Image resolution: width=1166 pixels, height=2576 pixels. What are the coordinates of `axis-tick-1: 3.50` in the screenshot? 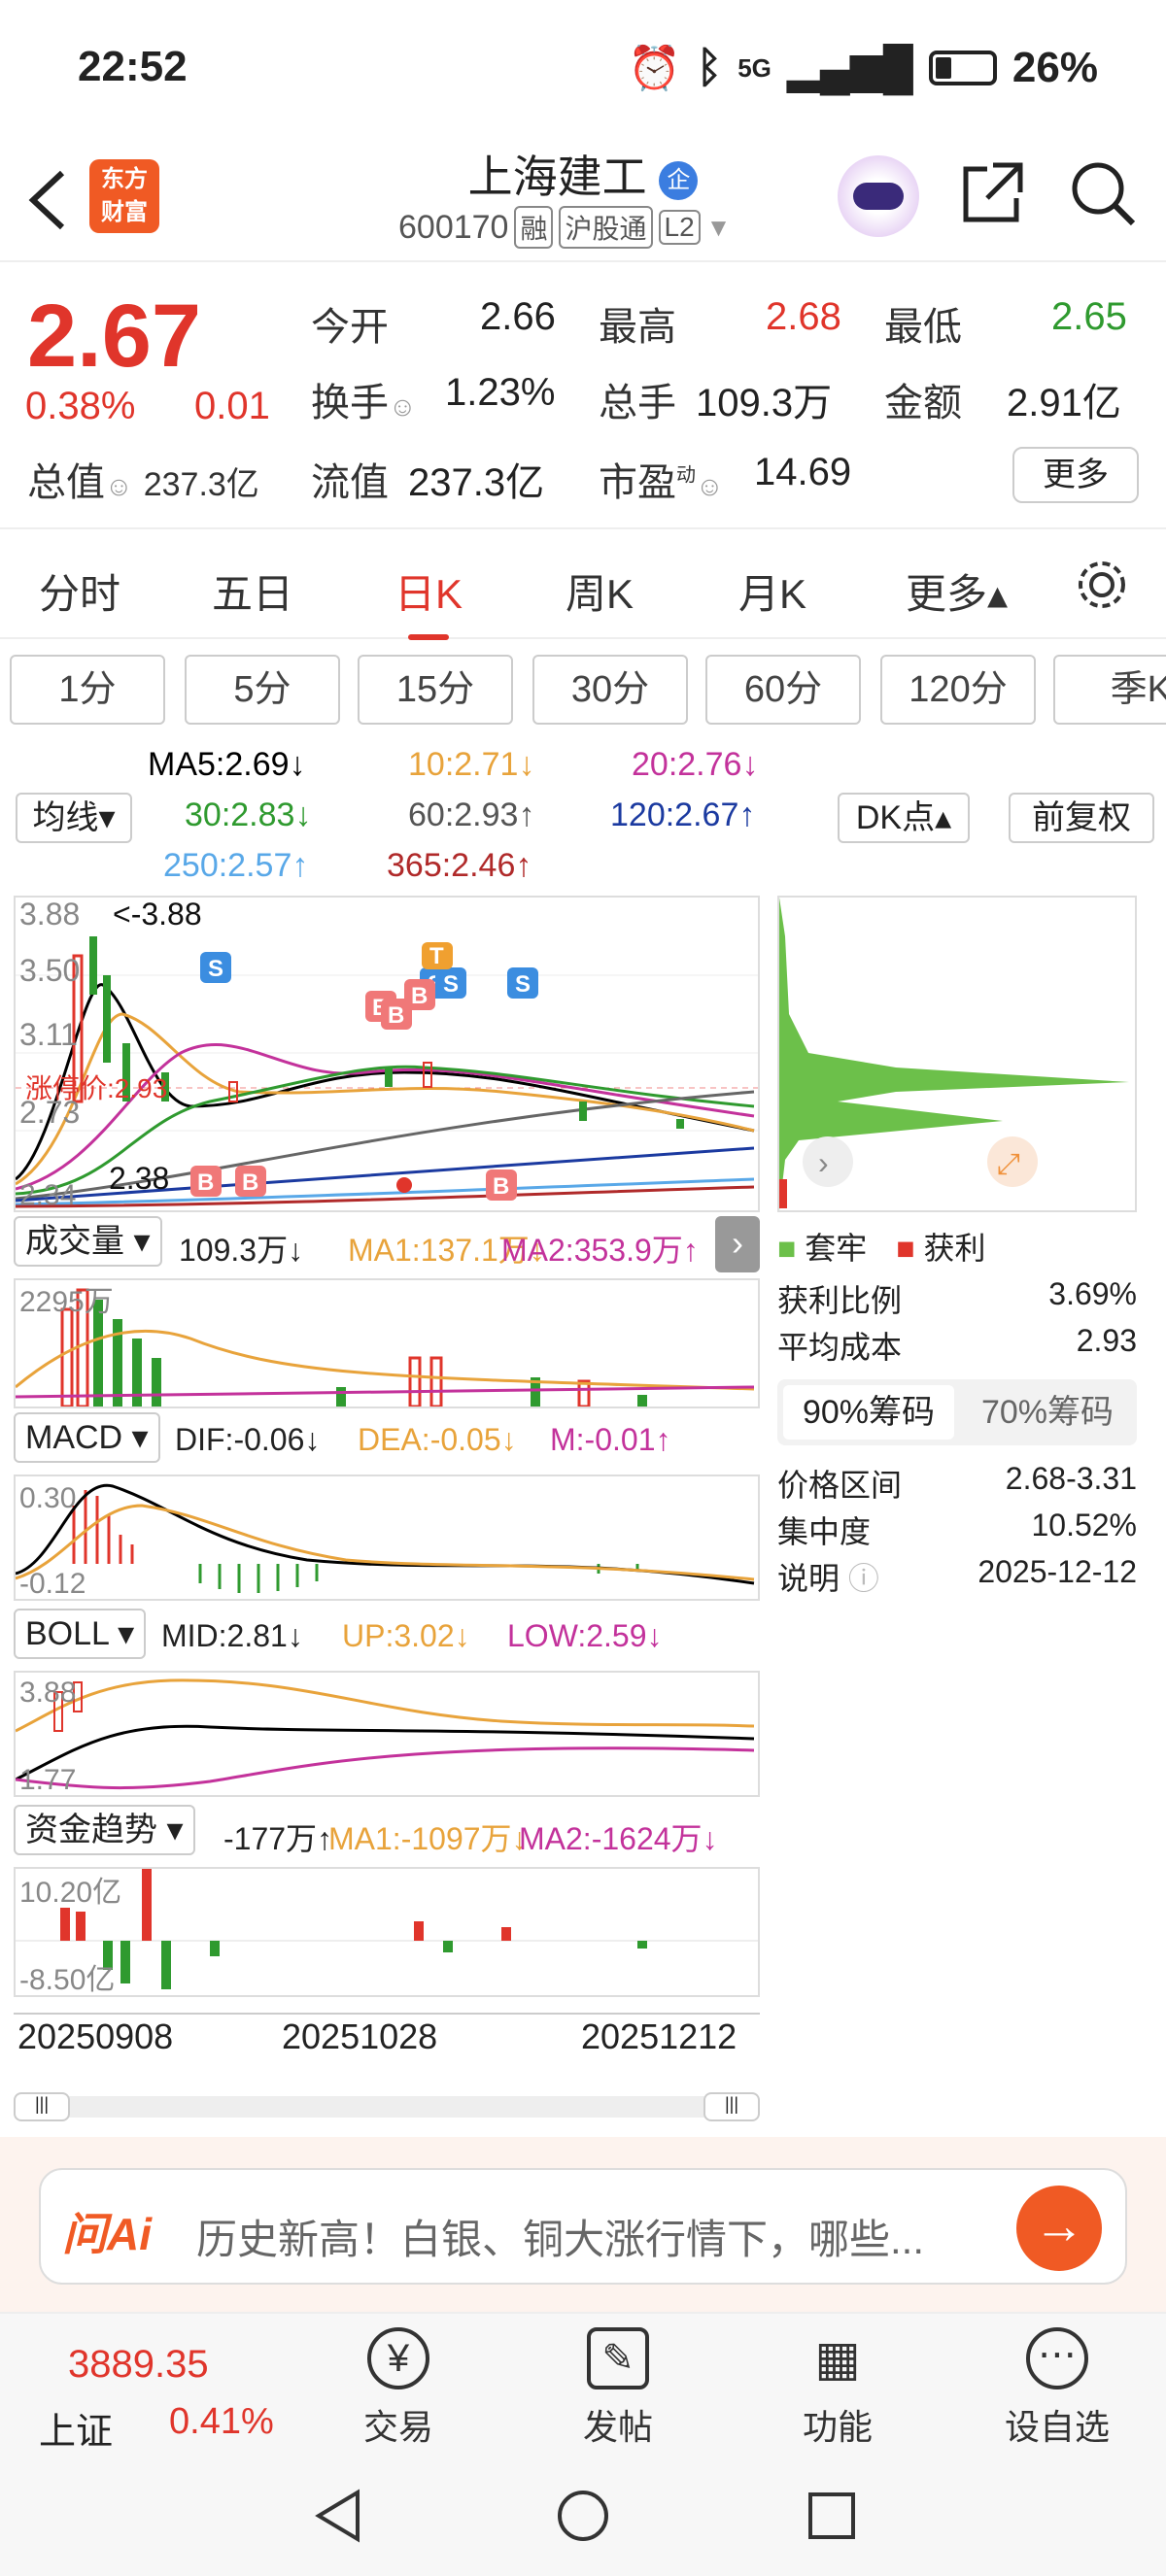 It's located at (49, 970).